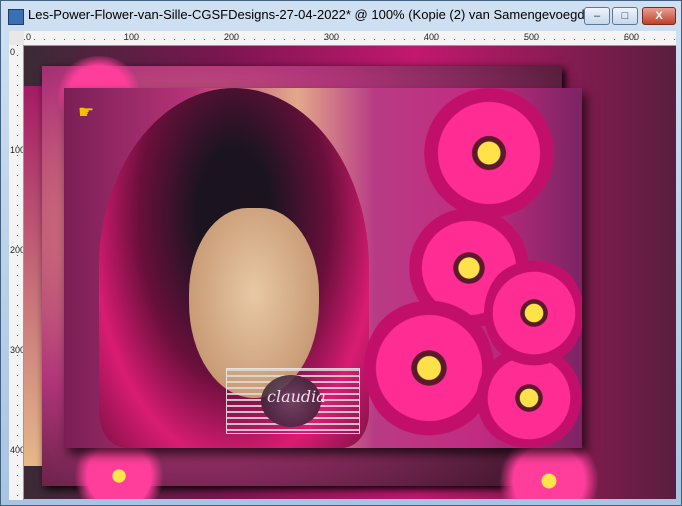  I want to click on ruler-top: 0 100 200 300 400 500 600, so click(350, 38).